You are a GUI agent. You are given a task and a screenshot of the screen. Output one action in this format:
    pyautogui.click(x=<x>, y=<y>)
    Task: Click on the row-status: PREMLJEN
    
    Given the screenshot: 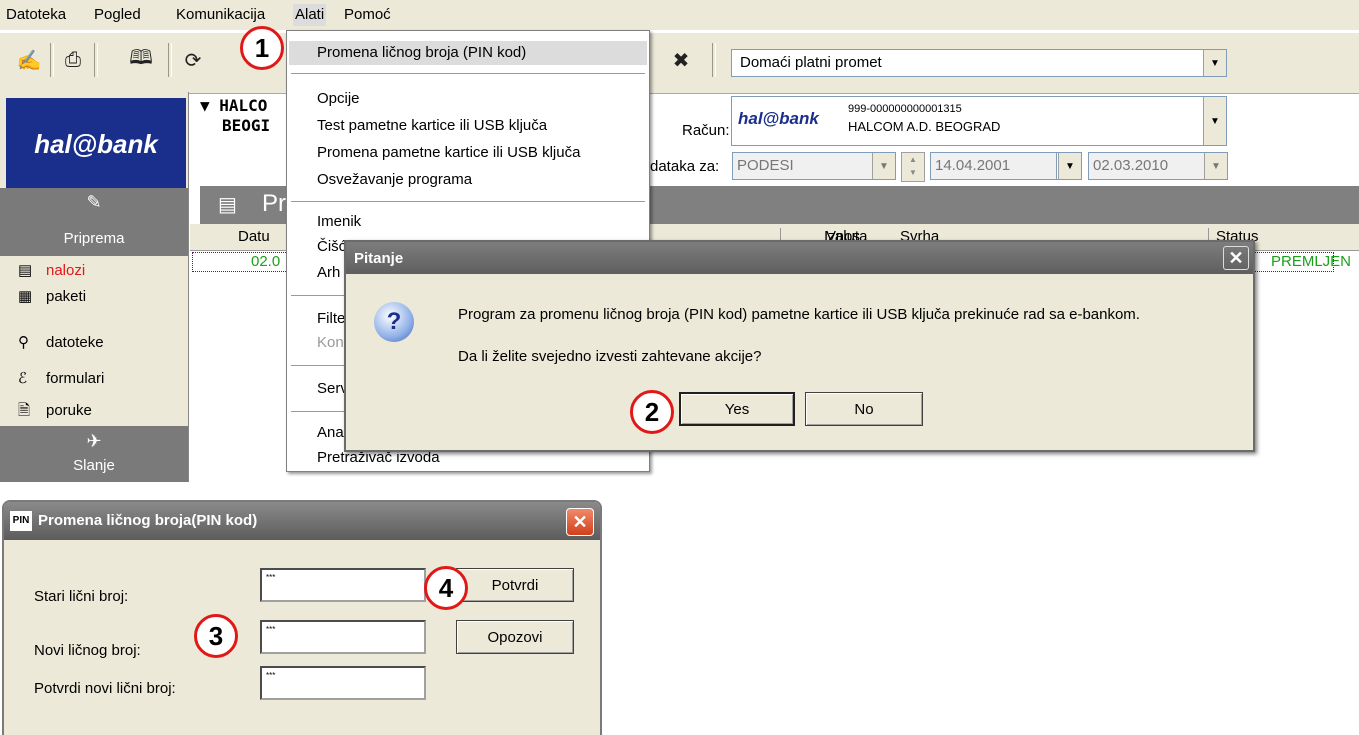 What is the action you would take?
    pyautogui.click(x=1311, y=261)
    